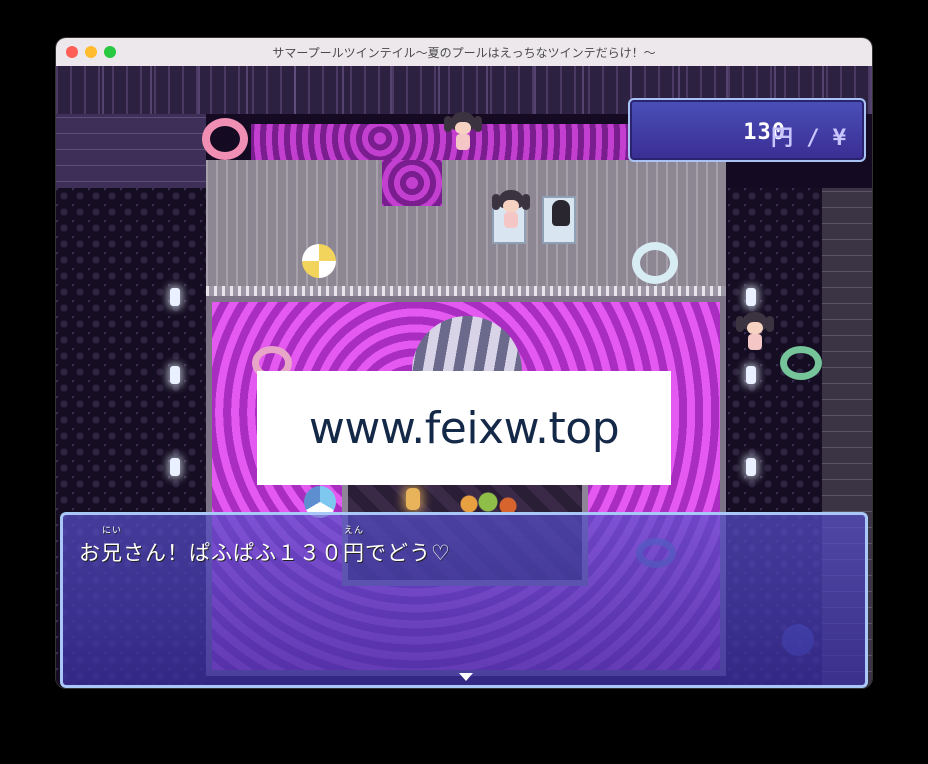  Describe the element at coordinates (354, 553) in the screenshot. I see `ruby-base: 円` at that location.